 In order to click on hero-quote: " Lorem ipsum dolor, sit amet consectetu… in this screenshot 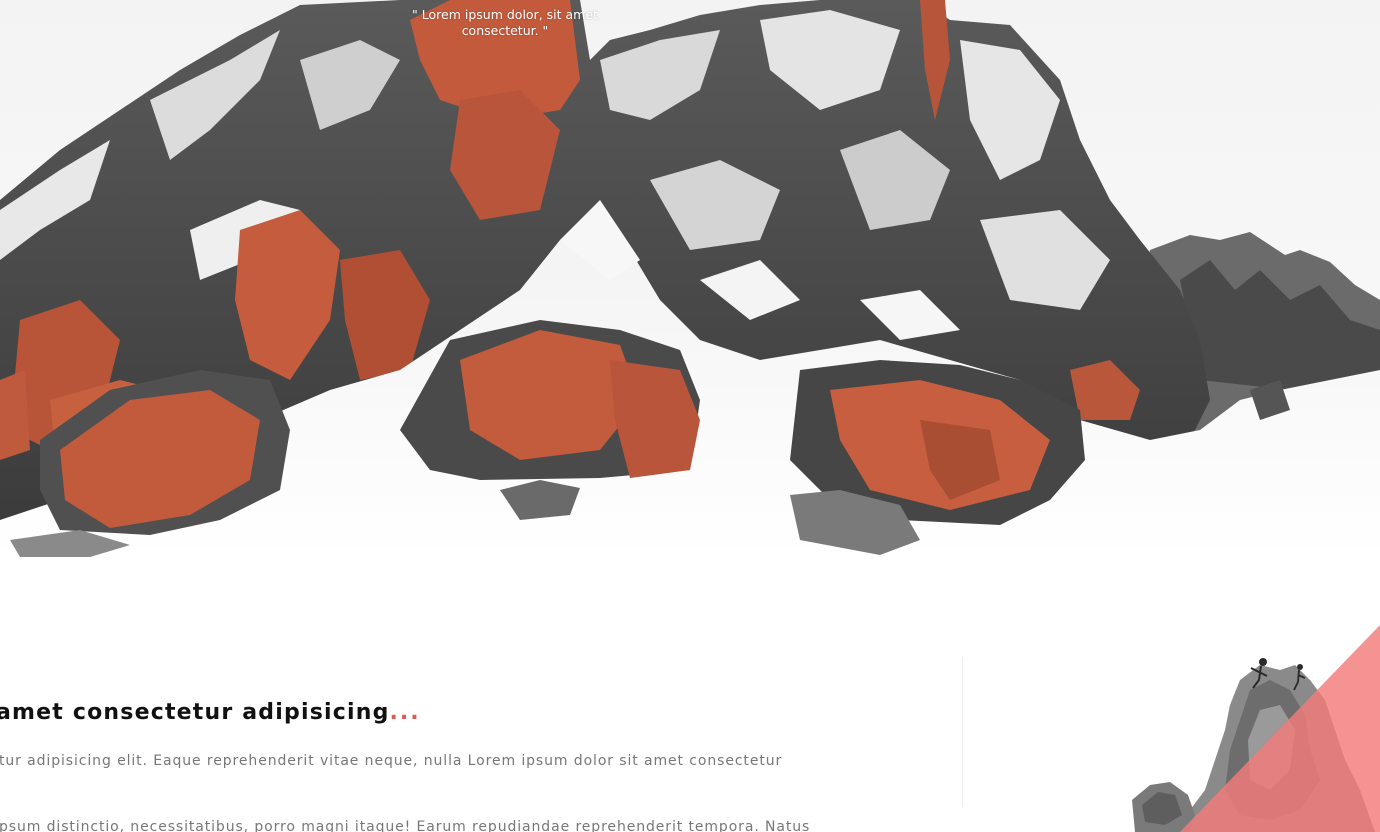, I will do `click(505, 22)`.